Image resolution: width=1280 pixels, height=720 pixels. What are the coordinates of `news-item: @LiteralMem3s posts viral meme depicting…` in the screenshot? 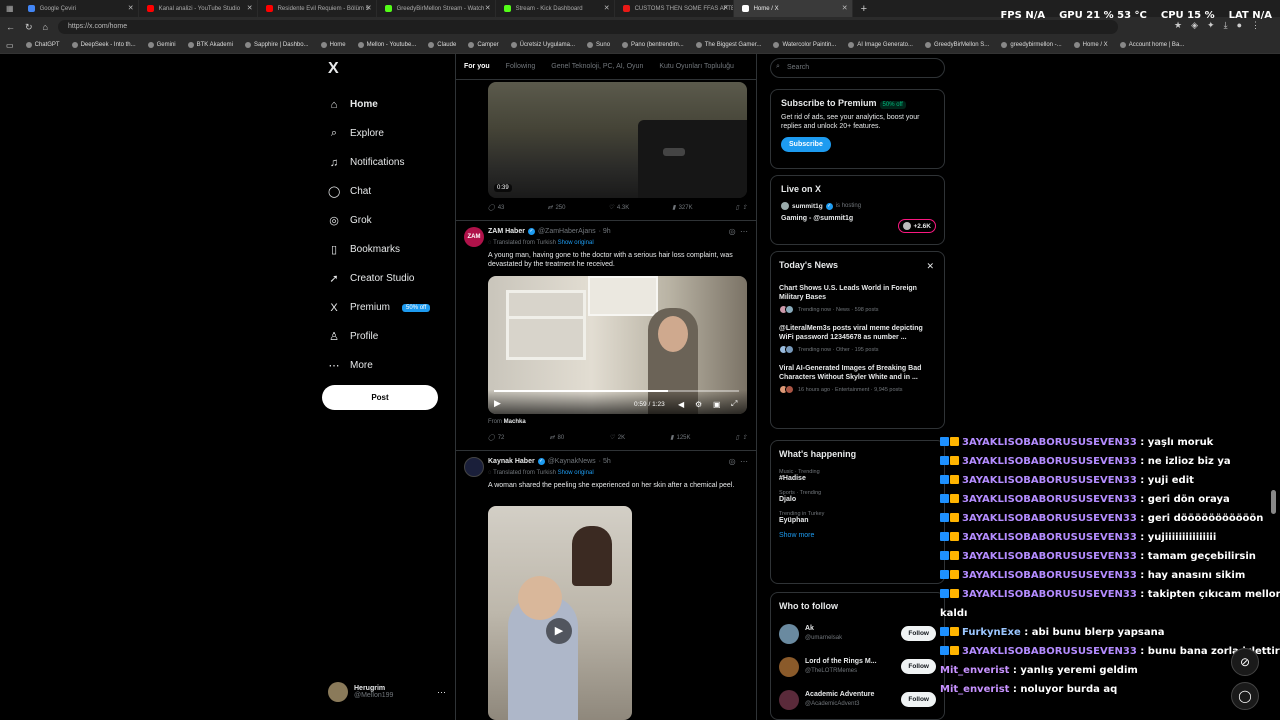 It's located at (857, 339).